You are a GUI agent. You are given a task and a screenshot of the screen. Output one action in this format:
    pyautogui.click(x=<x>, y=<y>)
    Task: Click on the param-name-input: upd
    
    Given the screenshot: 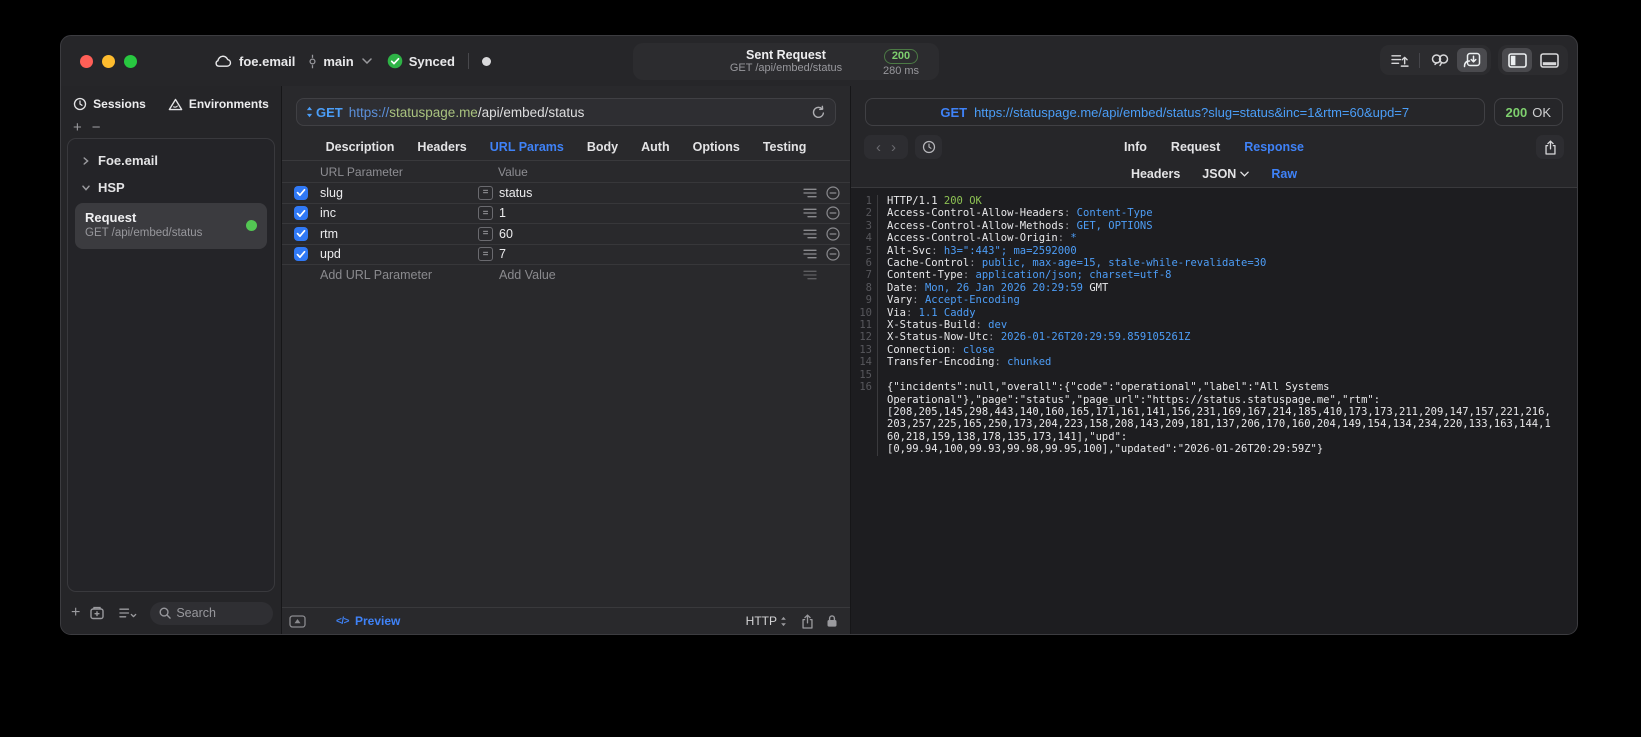 What is the action you would take?
    pyautogui.click(x=399, y=254)
    